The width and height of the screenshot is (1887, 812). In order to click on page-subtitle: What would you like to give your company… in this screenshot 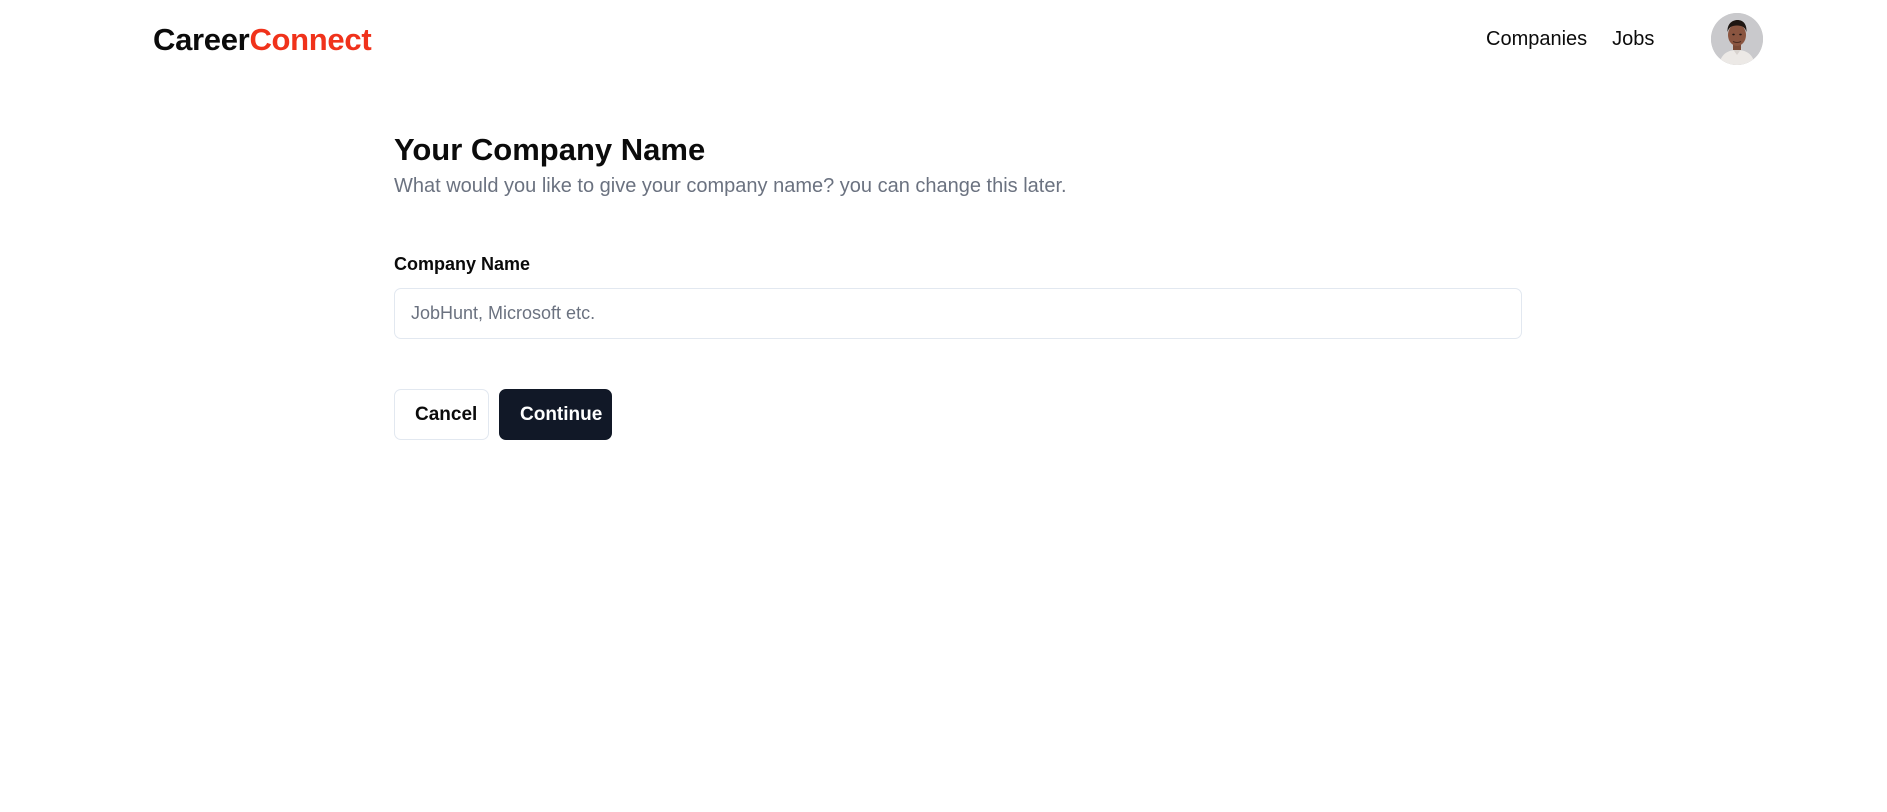, I will do `click(730, 186)`.